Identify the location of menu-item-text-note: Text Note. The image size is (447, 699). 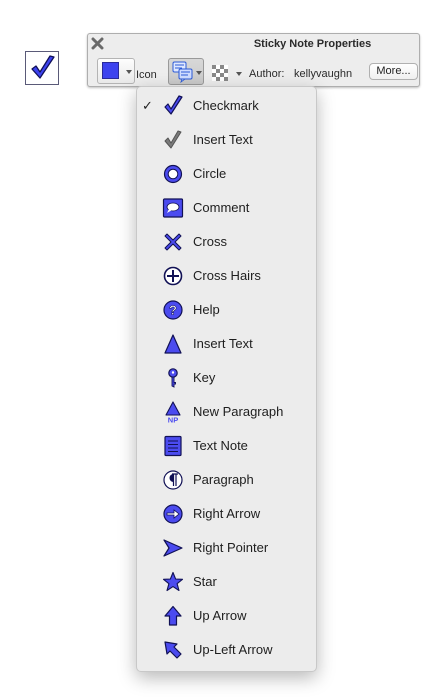
(226, 446).